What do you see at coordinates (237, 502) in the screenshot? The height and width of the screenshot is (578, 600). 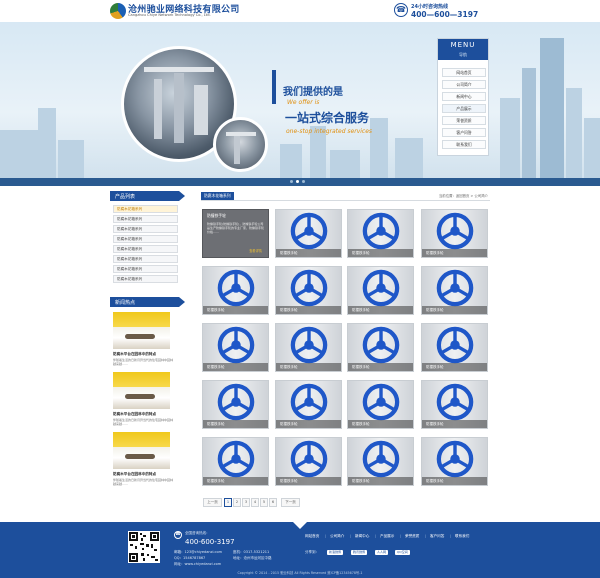 I see `page-2: 2` at bounding box center [237, 502].